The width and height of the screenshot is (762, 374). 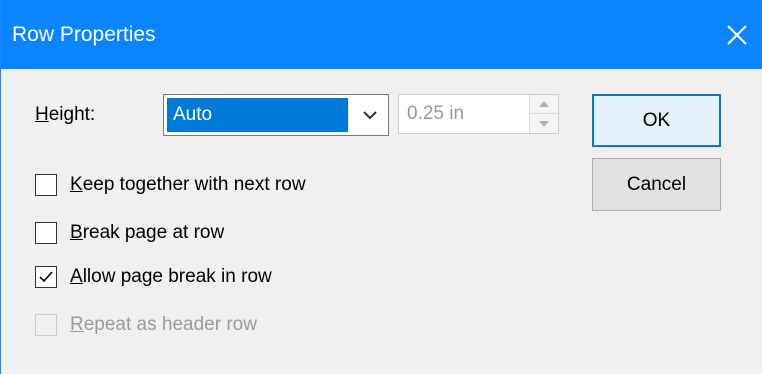 I want to click on checkbox-label-rest: epeat as header row, so click(x=170, y=324).